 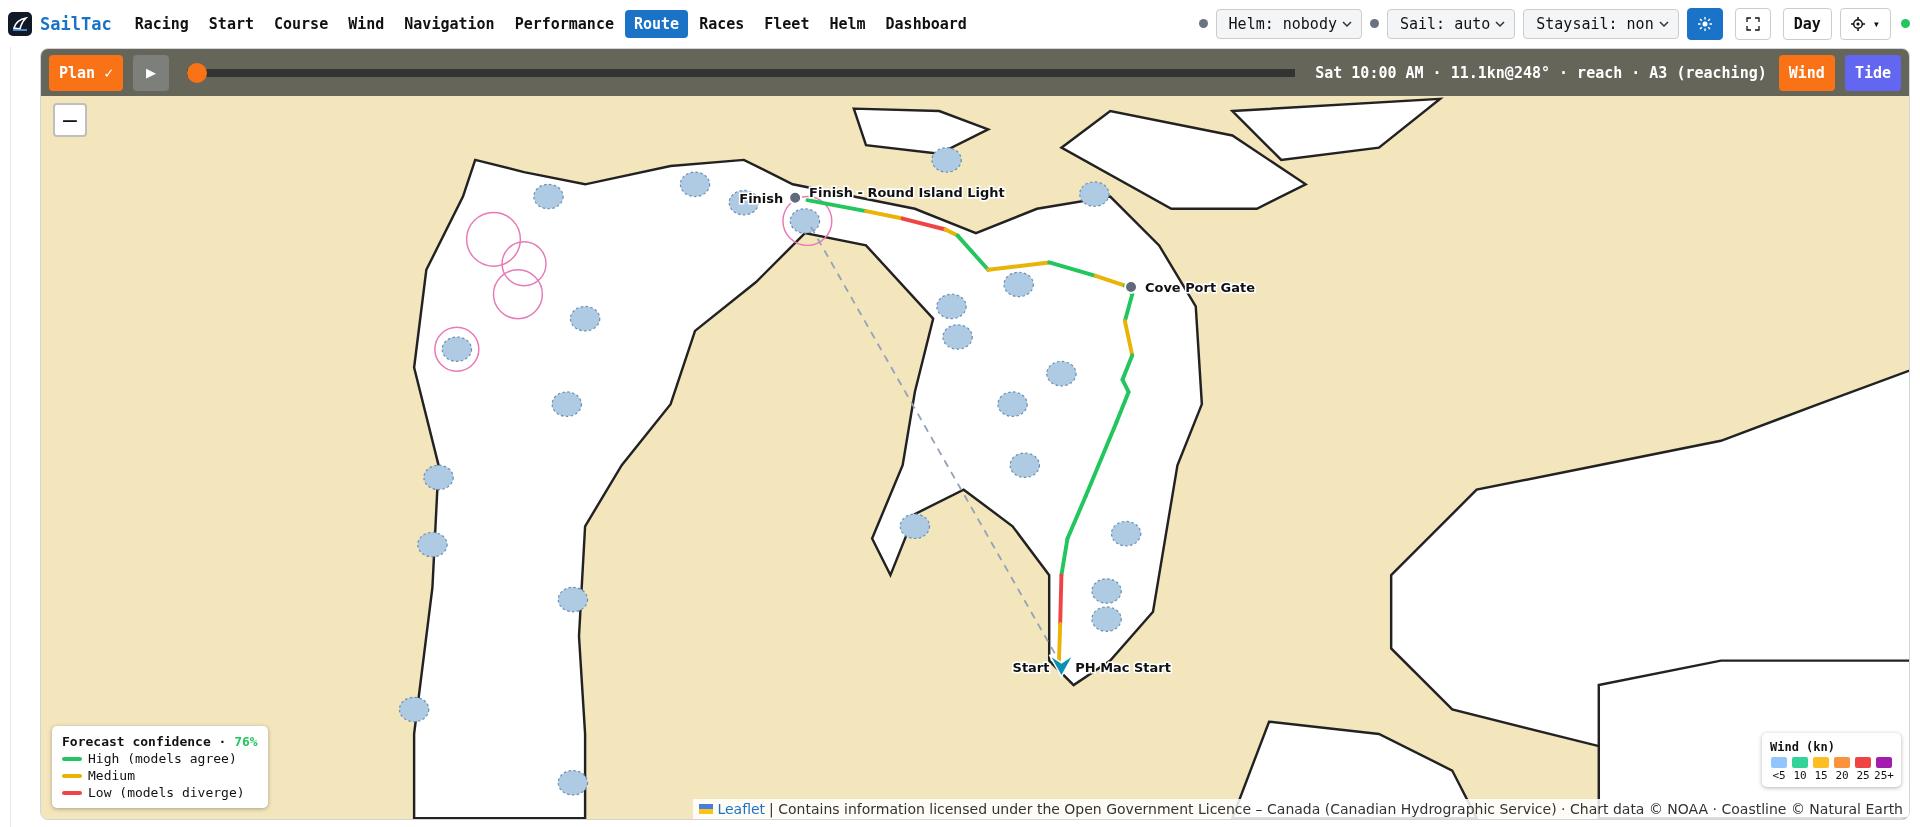 What do you see at coordinates (20, 23) in the screenshot?
I see `app-logo-icon` at bounding box center [20, 23].